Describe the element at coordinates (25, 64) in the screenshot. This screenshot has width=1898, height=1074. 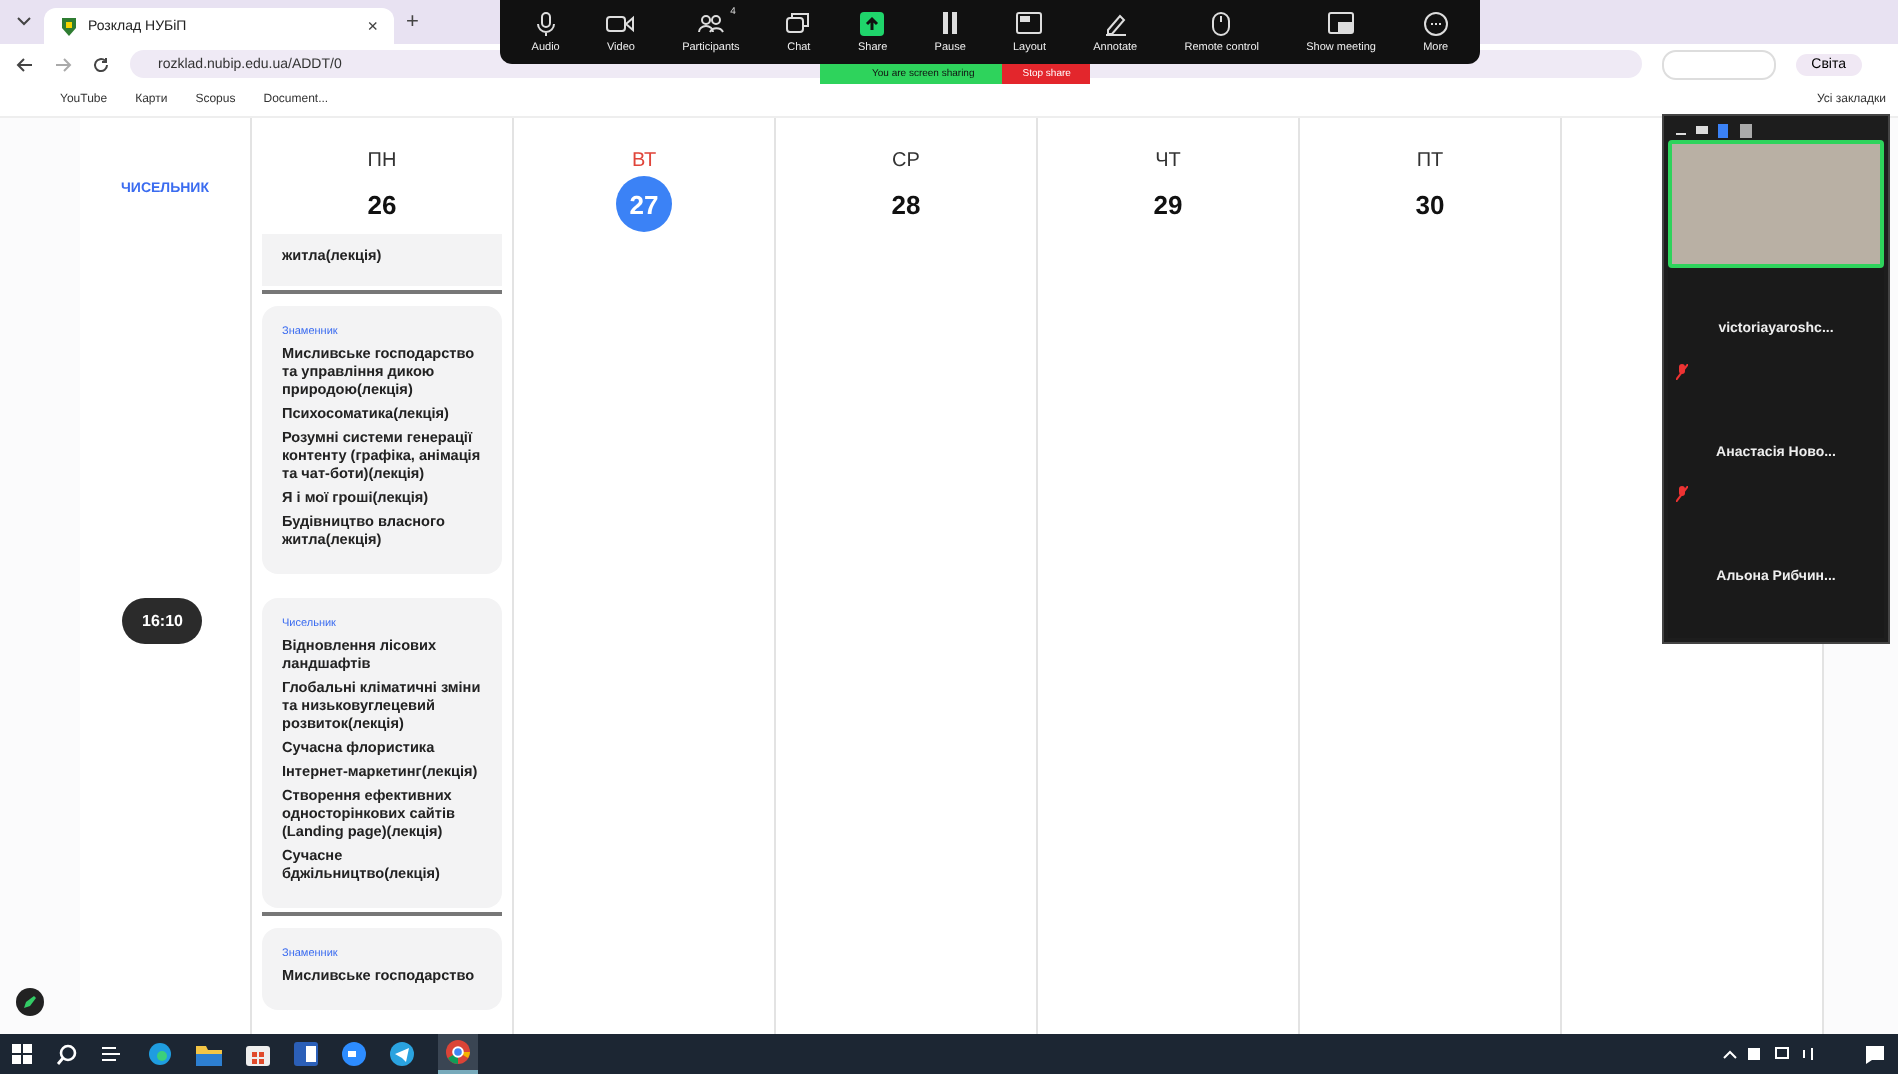
I see `back-icon` at that location.